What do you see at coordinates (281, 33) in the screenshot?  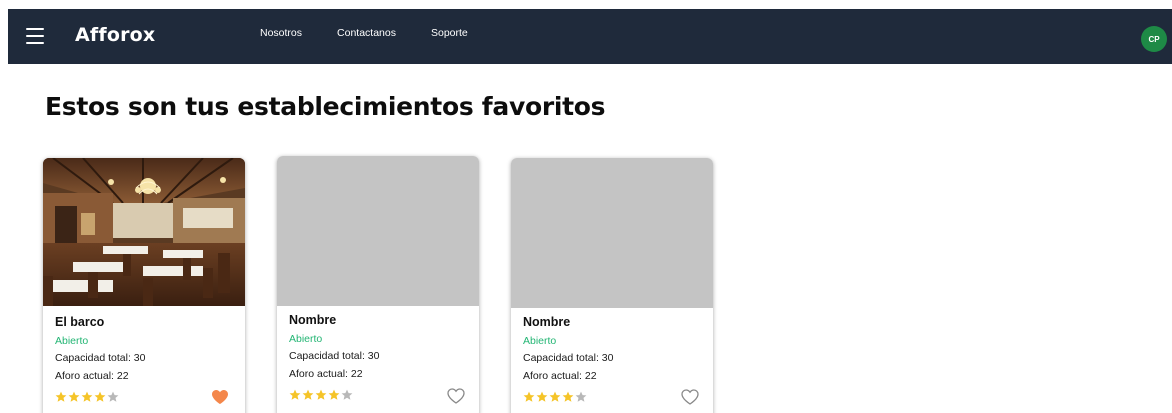 I see `nav-link-nosotros: Nosotros` at bounding box center [281, 33].